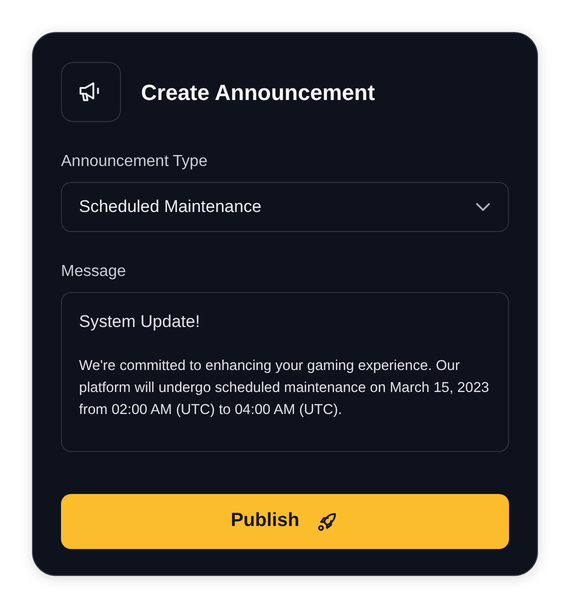 The width and height of the screenshot is (570, 608). What do you see at coordinates (258, 92) in the screenshot?
I see `dialog-title: Create Announcement` at bounding box center [258, 92].